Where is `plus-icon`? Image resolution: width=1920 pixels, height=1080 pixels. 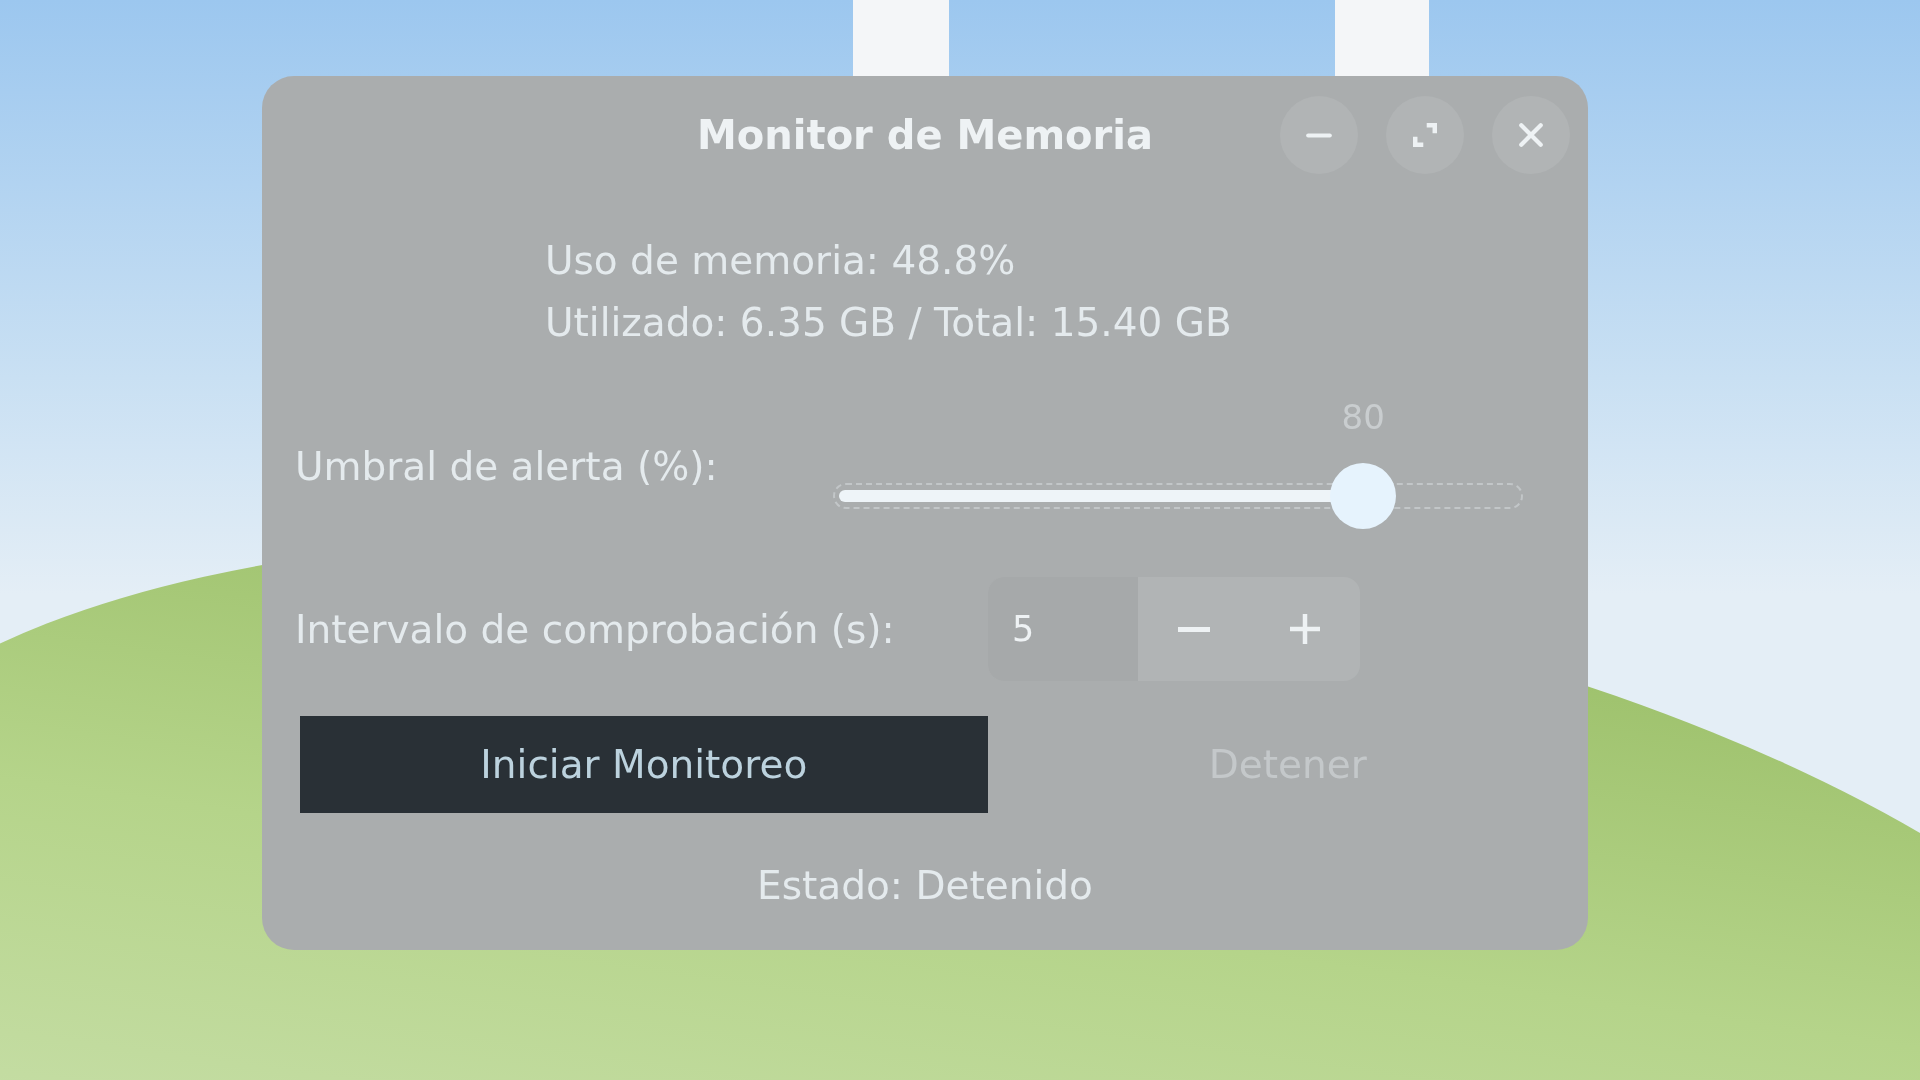
plus-icon is located at coordinates (1304, 629).